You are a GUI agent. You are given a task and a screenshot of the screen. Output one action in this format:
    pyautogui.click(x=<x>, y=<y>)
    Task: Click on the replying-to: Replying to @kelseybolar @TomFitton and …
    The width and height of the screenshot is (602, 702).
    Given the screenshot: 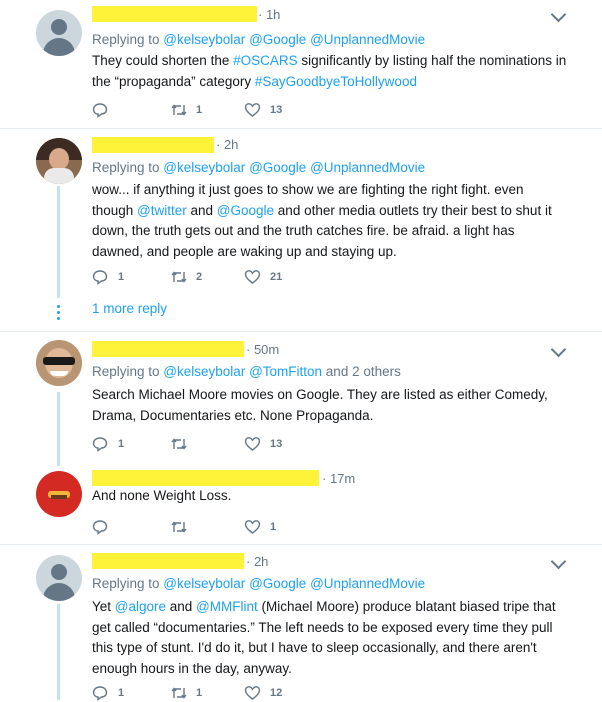 What is the action you would take?
    pyautogui.click(x=246, y=371)
    